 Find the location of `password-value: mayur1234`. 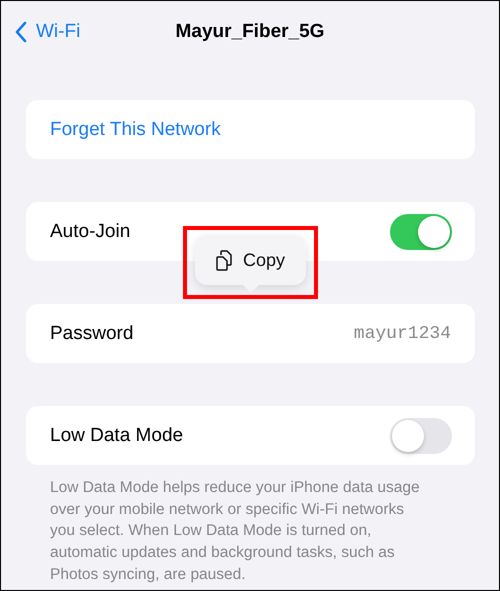

password-value: mayur1234 is located at coordinates (402, 334).